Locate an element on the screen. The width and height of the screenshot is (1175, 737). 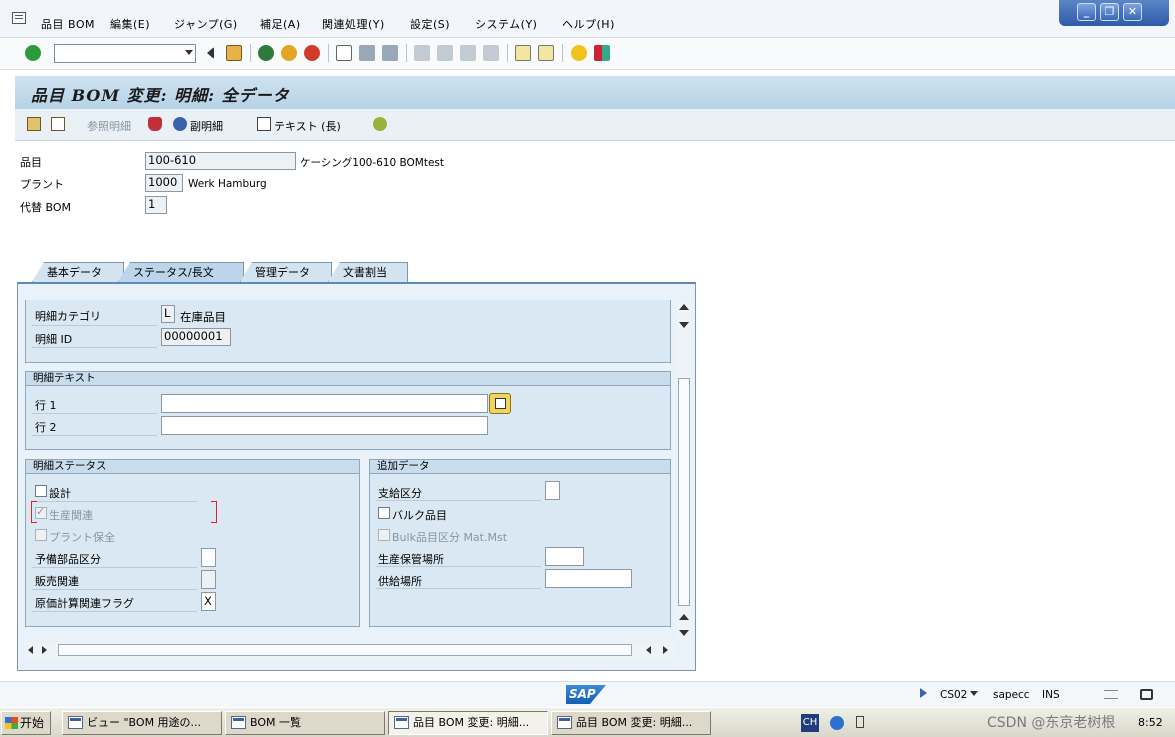
bulk-material-mm-checkbox is located at coordinates (384, 535).